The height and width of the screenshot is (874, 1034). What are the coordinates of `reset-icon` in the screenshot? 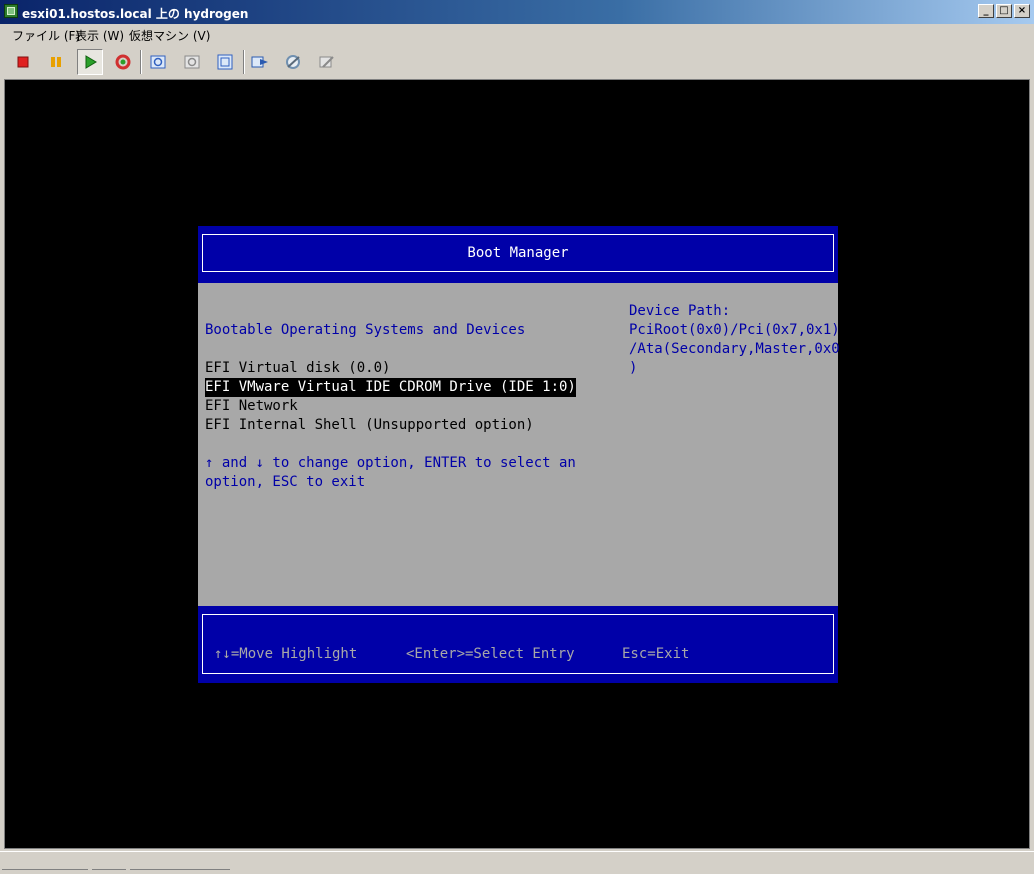 It's located at (123, 62).